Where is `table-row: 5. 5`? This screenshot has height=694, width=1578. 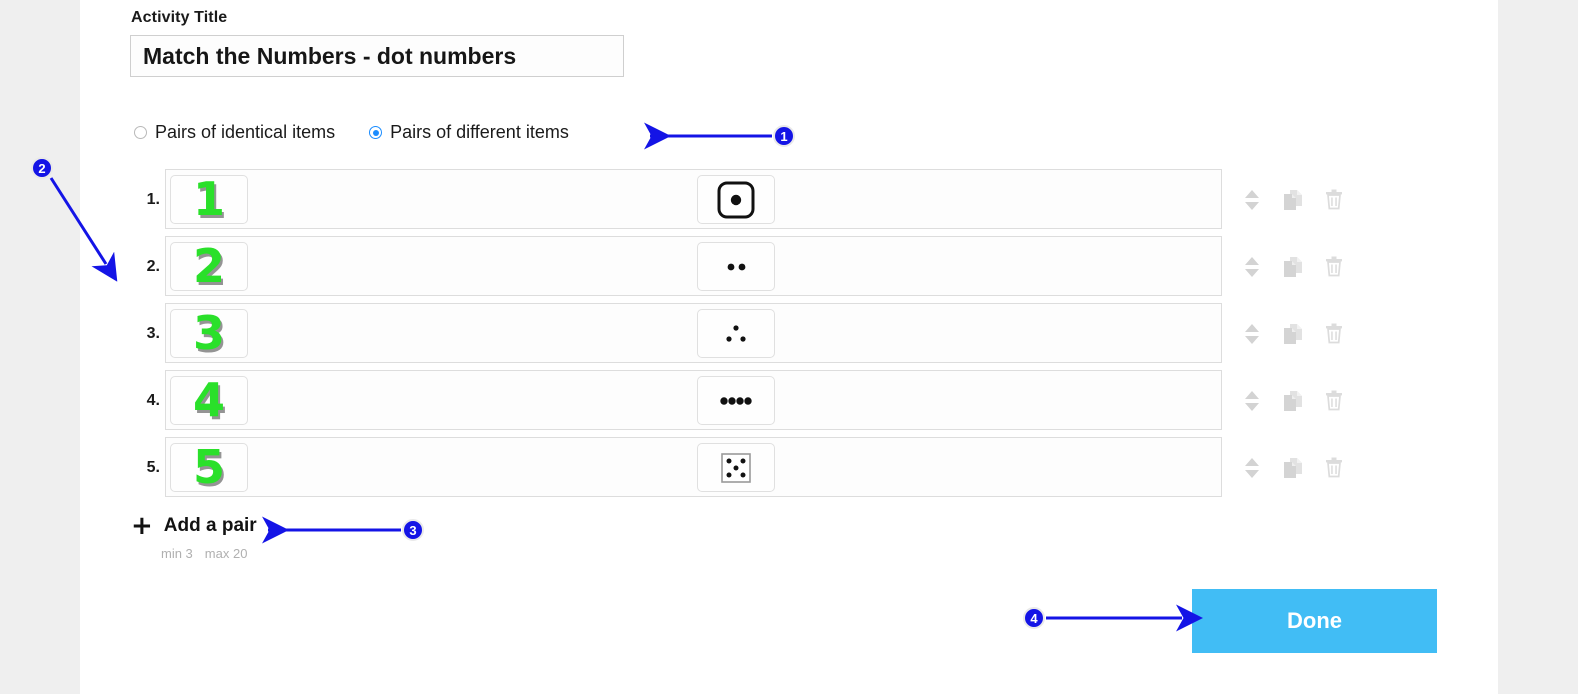 table-row: 5. 5 is located at coordinates (744, 467).